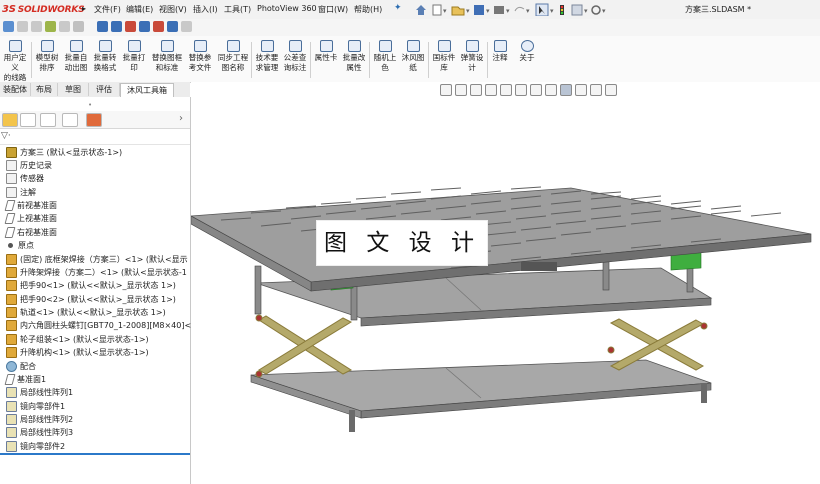 The width and height of the screenshot is (820, 484). I want to click on zoom-to-fit-icon, so click(446, 90).